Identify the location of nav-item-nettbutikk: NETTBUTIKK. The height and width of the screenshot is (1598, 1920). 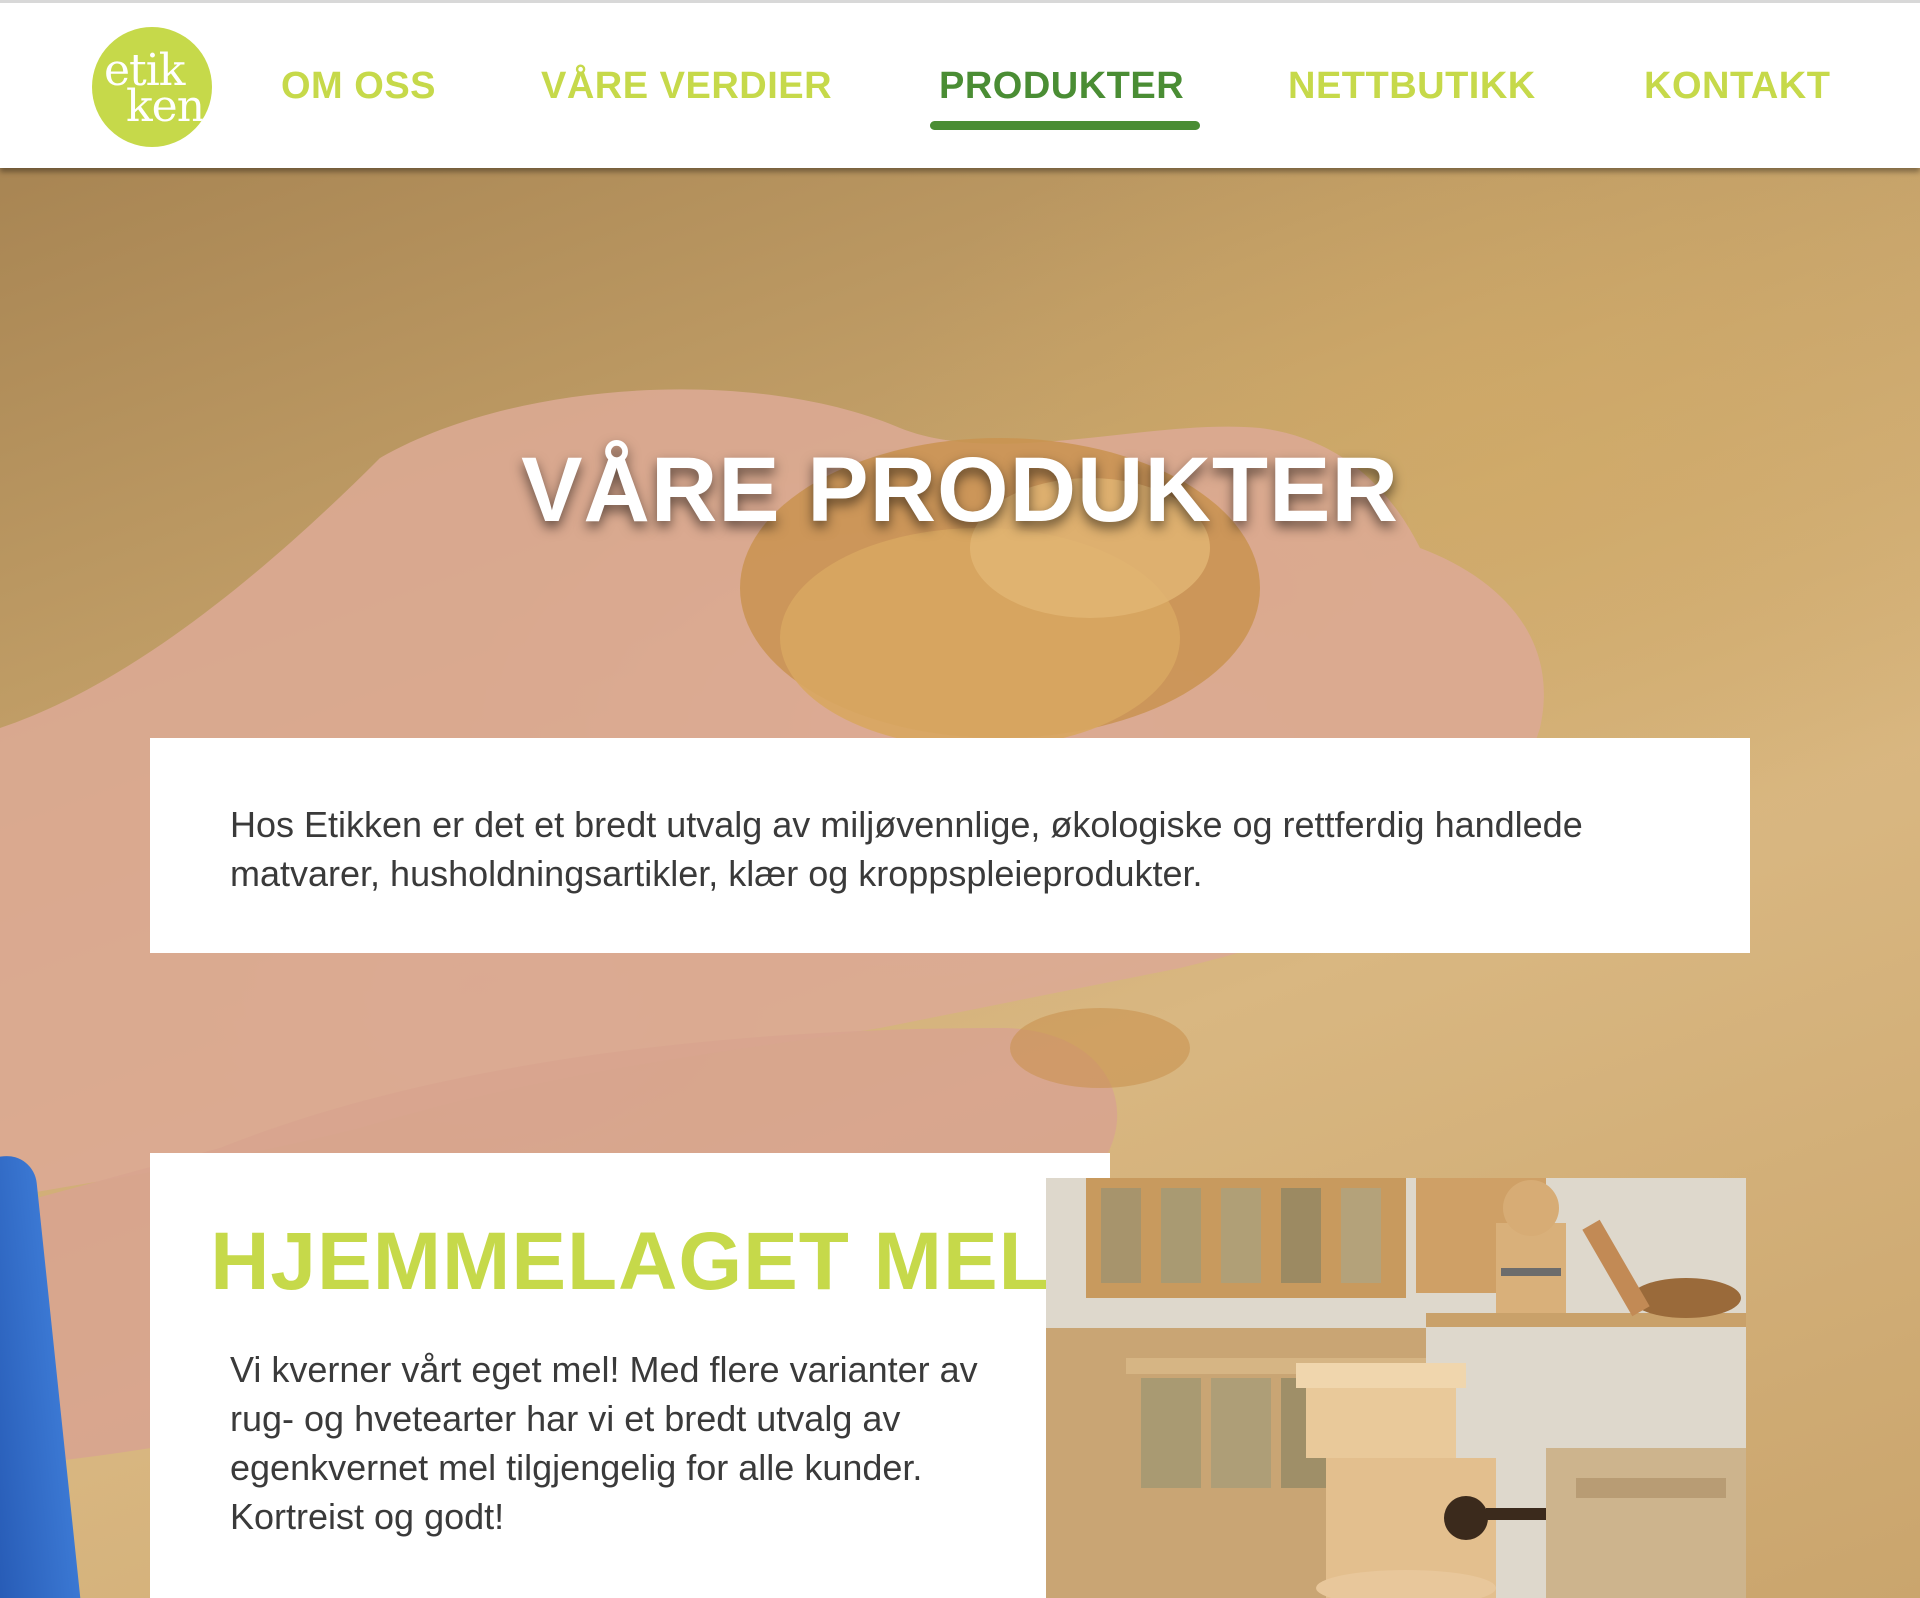
(1412, 86).